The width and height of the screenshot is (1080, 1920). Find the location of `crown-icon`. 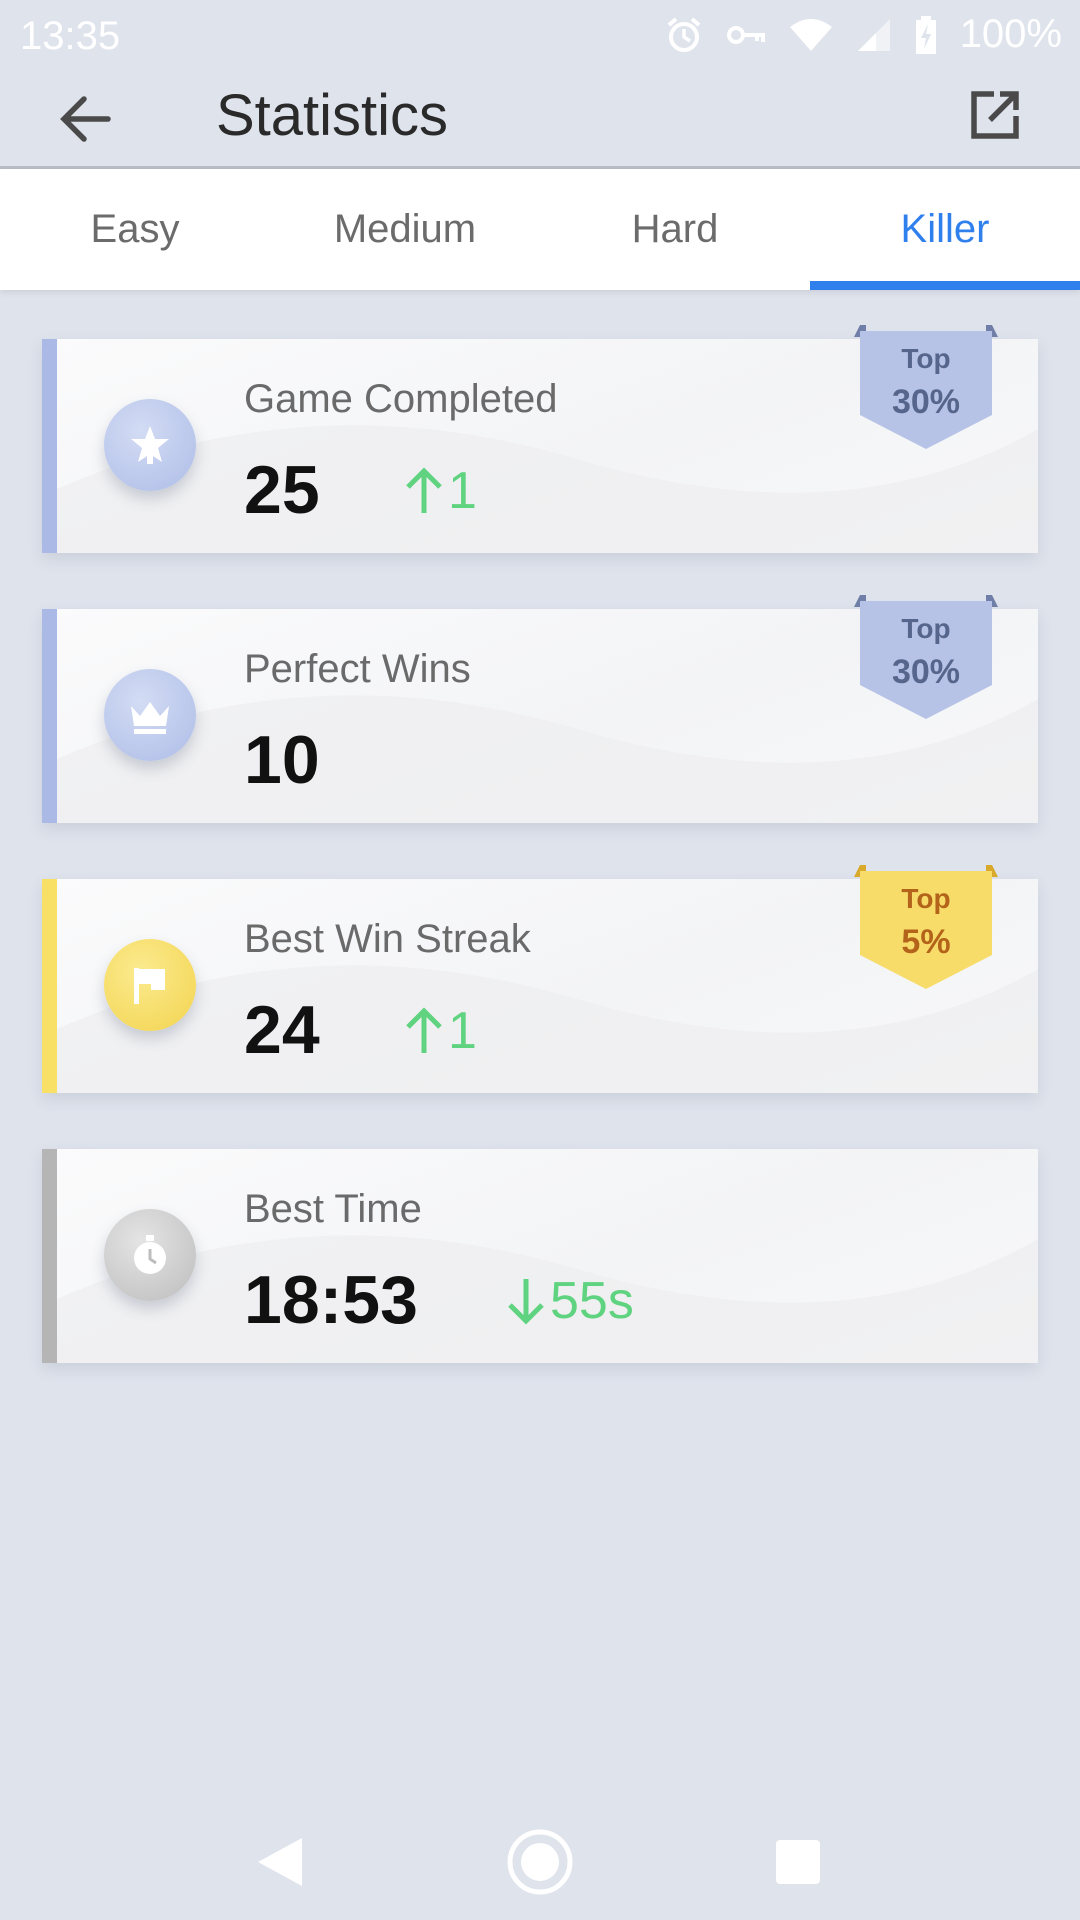

crown-icon is located at coordinates (150, 718).